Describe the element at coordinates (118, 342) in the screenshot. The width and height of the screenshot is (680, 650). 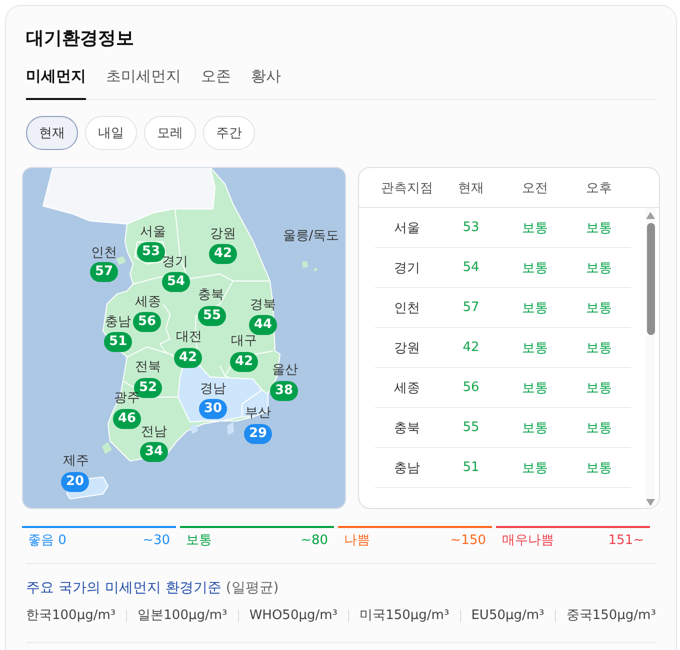
I see `dust-value-badge: 51` at that location.